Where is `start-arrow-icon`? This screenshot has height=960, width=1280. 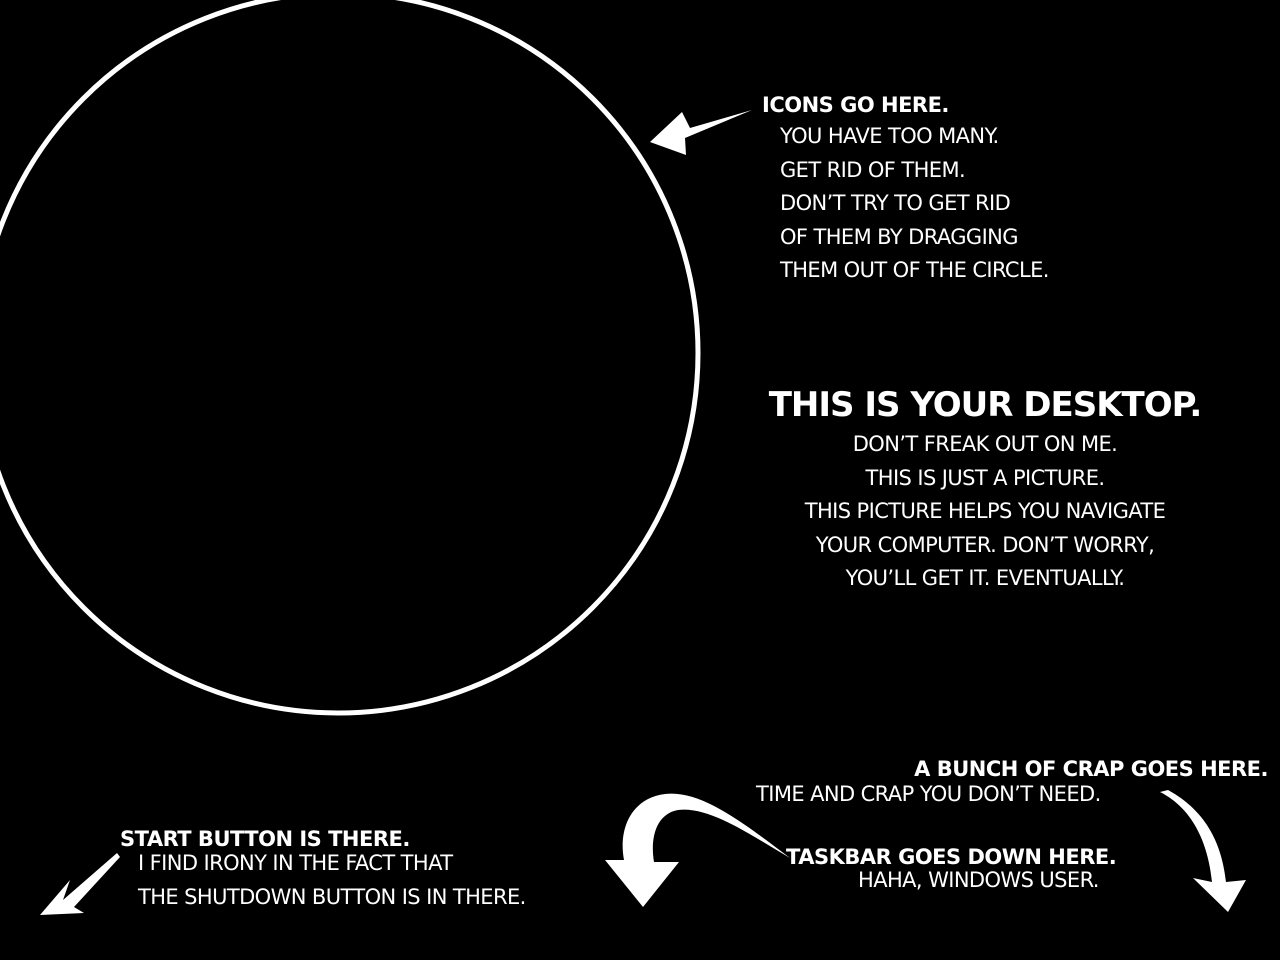 start-arrow-icon is located at coordinates (80, 884).